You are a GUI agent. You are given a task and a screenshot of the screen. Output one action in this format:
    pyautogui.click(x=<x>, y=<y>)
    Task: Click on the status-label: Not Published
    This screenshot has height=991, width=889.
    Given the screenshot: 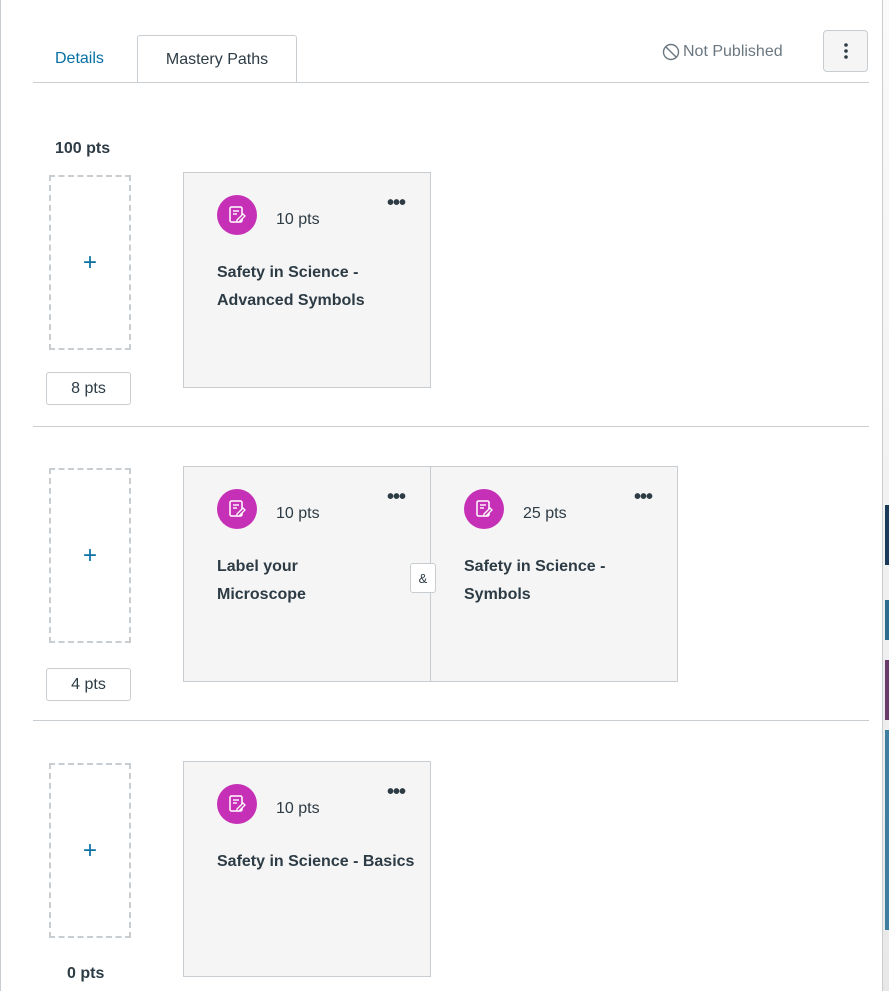 What is the action you would take?
    pyautogui.click(x=733, y=51)
    